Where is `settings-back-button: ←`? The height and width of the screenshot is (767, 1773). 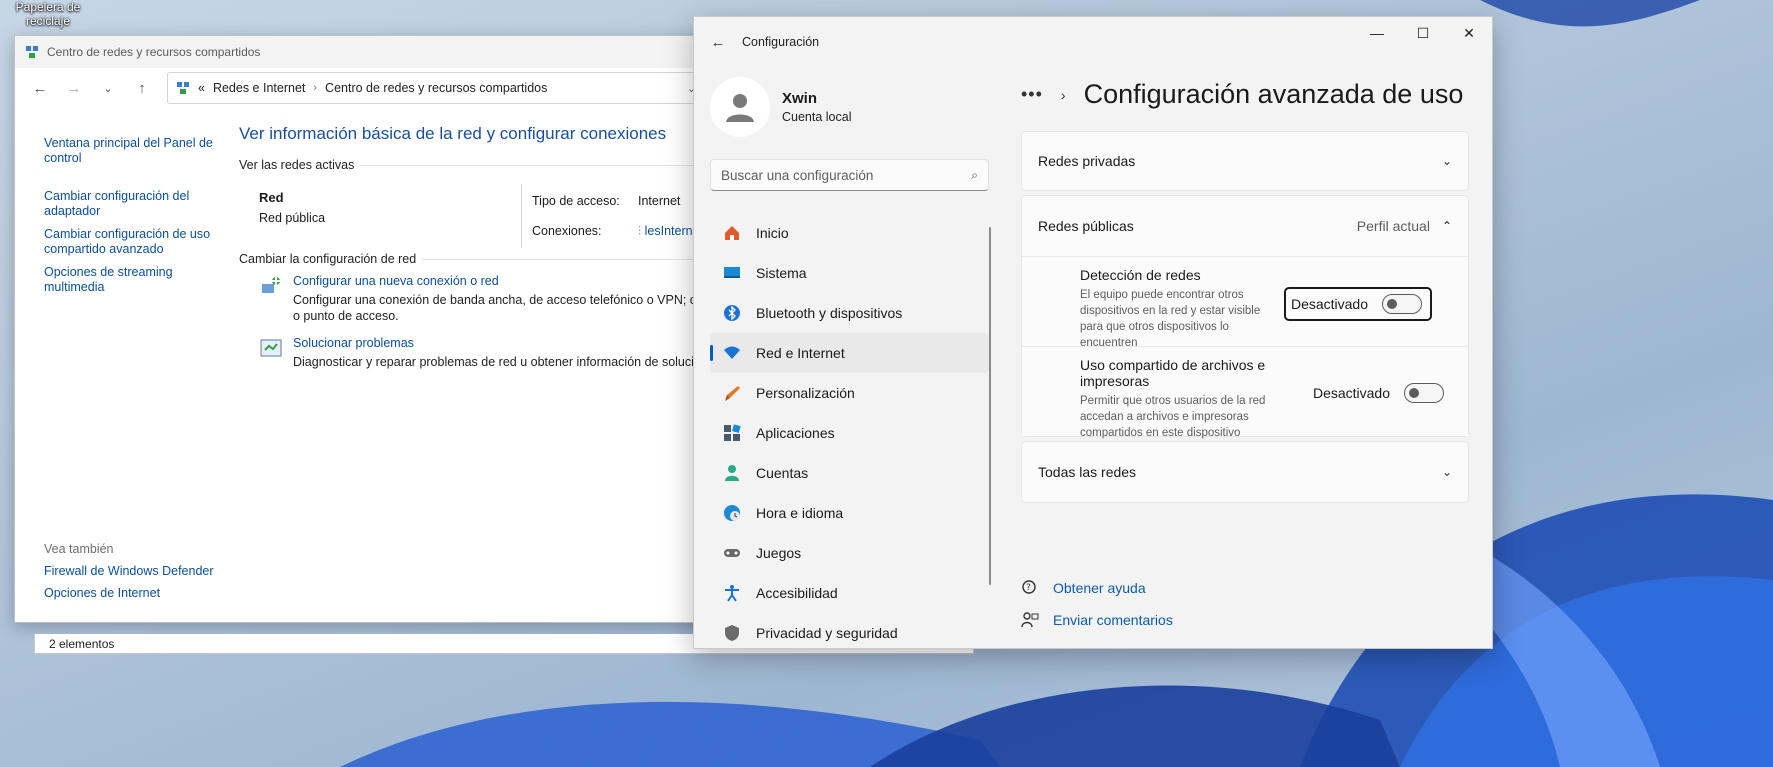
settings-back-button: ← is located at coordinates (718, 42).